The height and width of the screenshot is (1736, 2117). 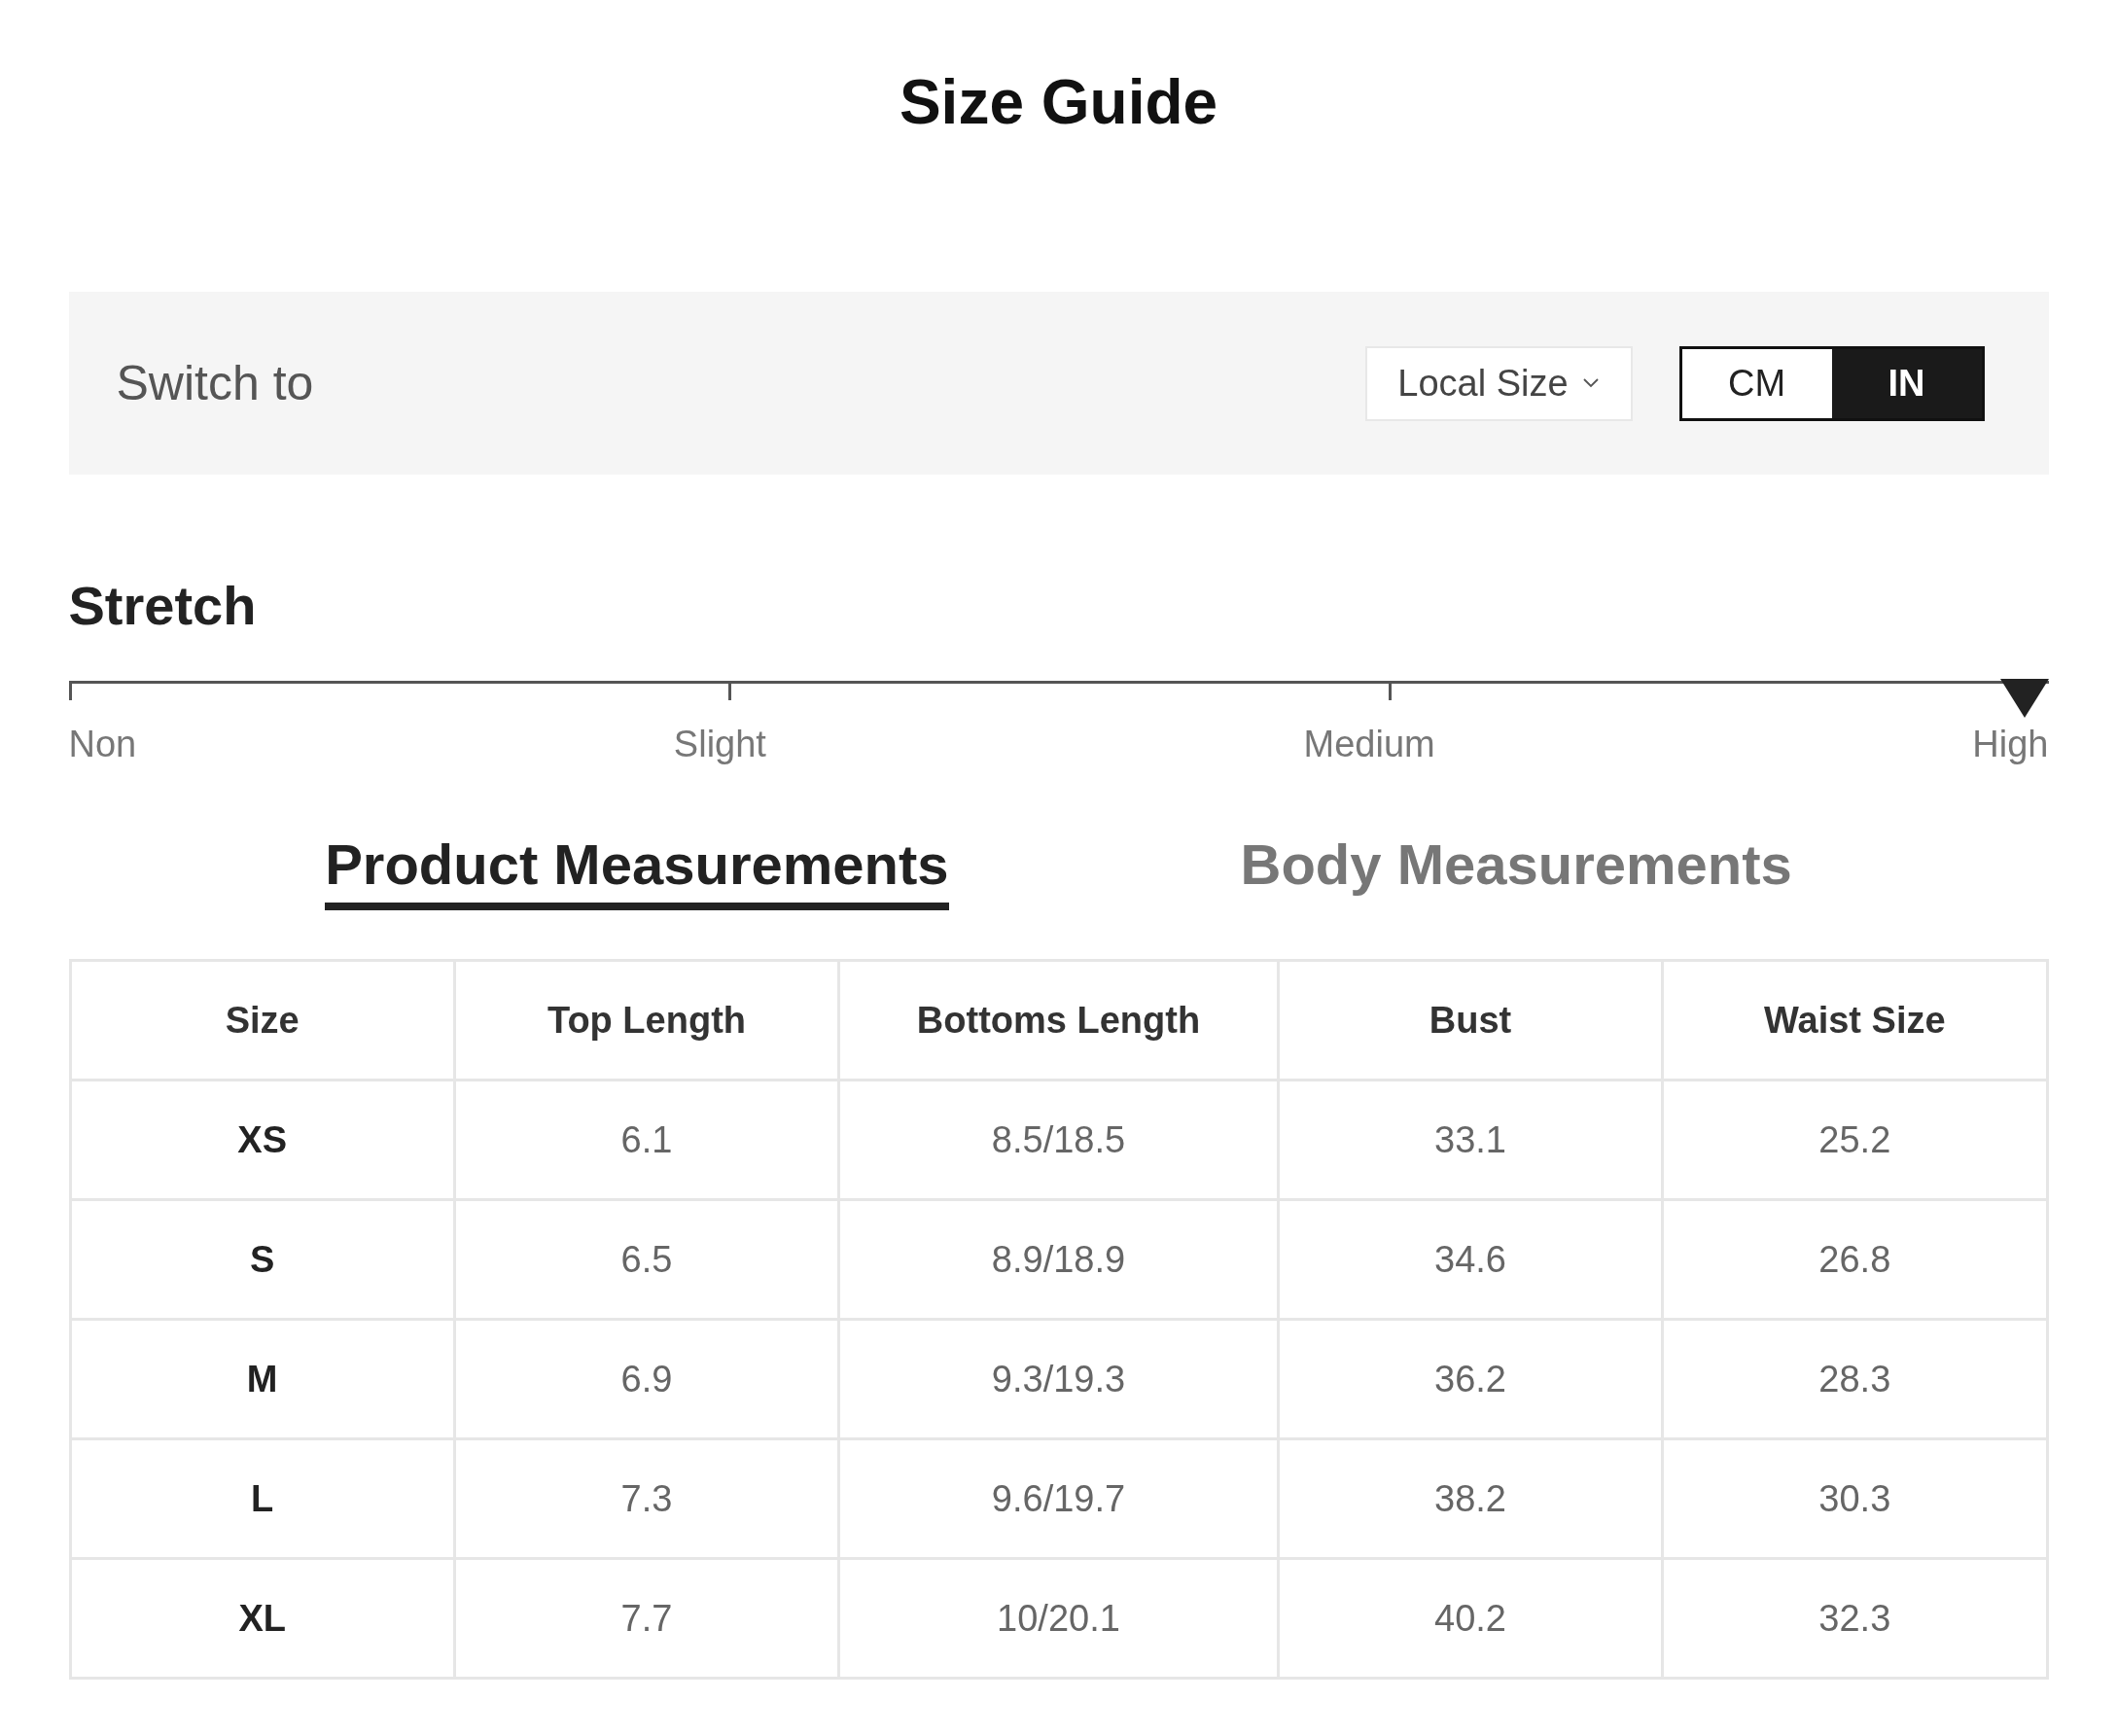 I want to click on table-cell: 34.6, so click(x=1470, y=1259).